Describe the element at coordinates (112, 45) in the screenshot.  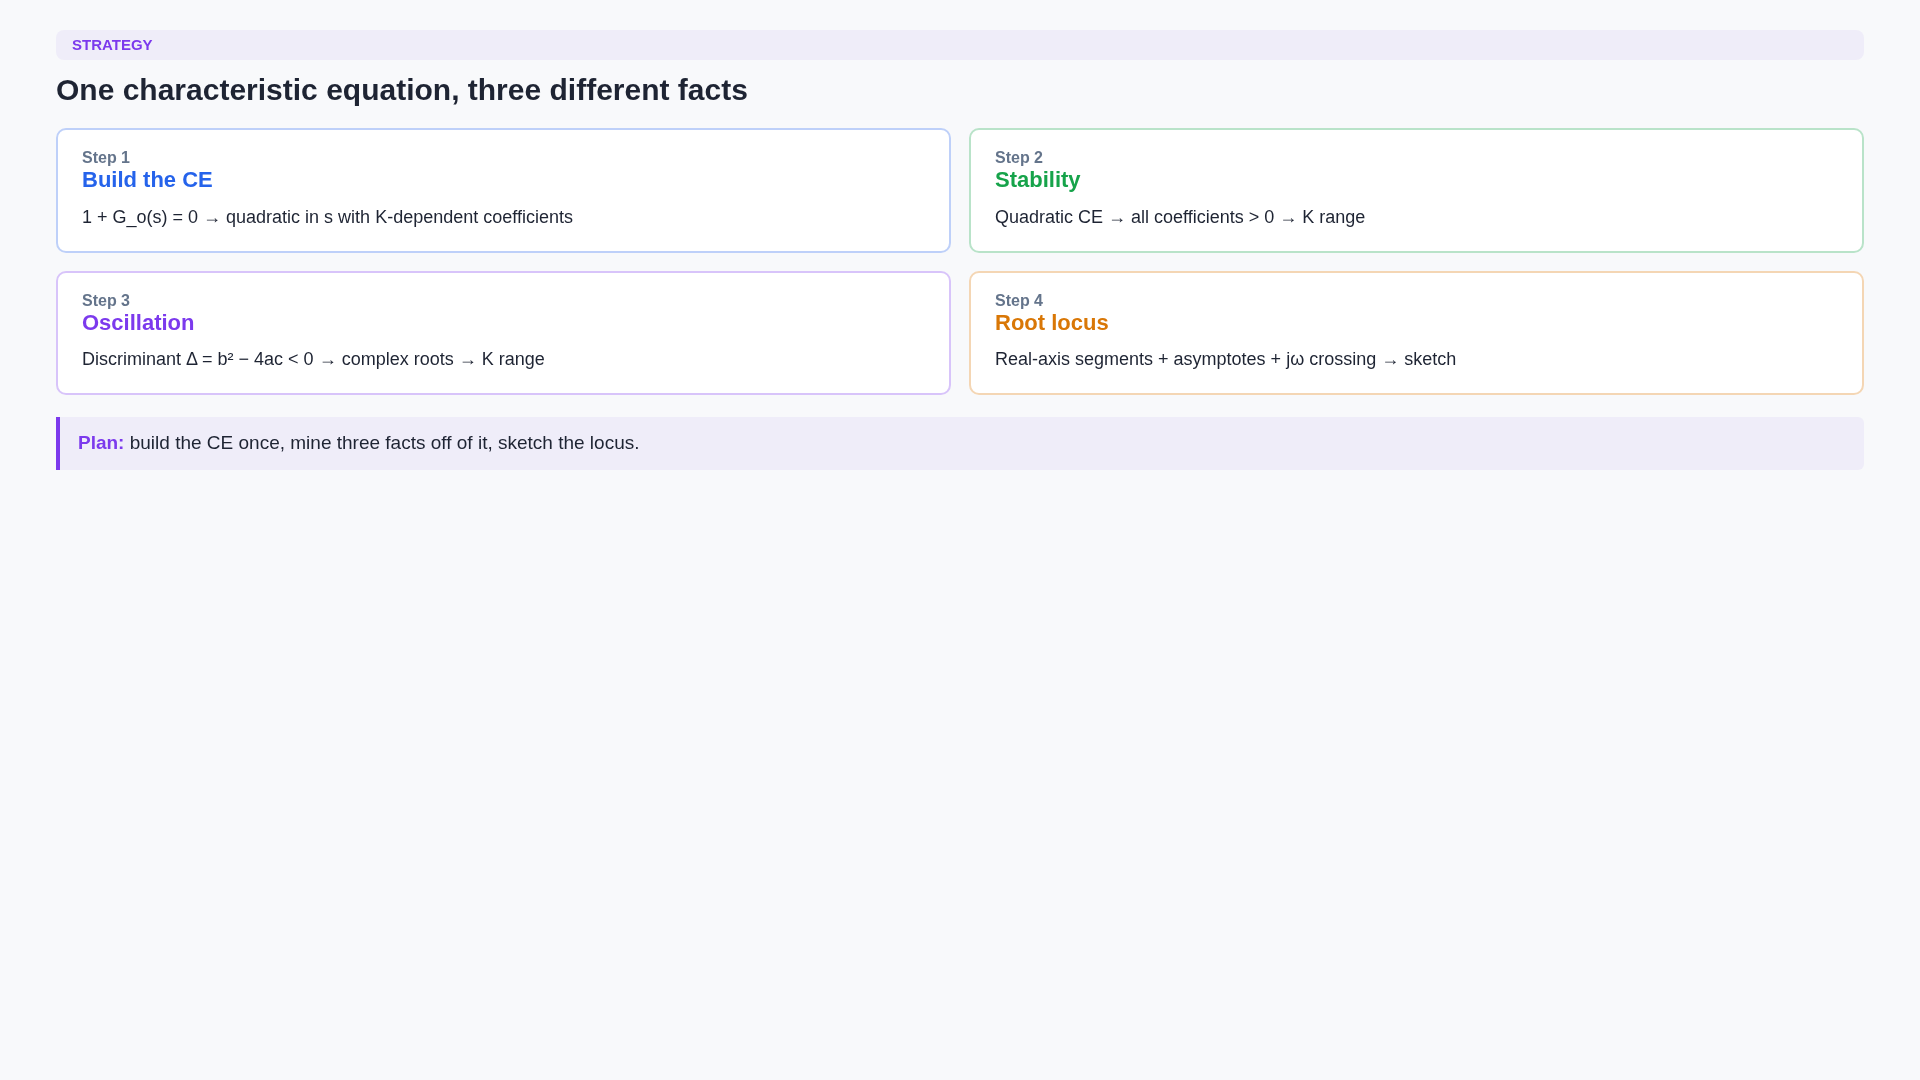
I see `section-tag: STRATEGY` at that location.